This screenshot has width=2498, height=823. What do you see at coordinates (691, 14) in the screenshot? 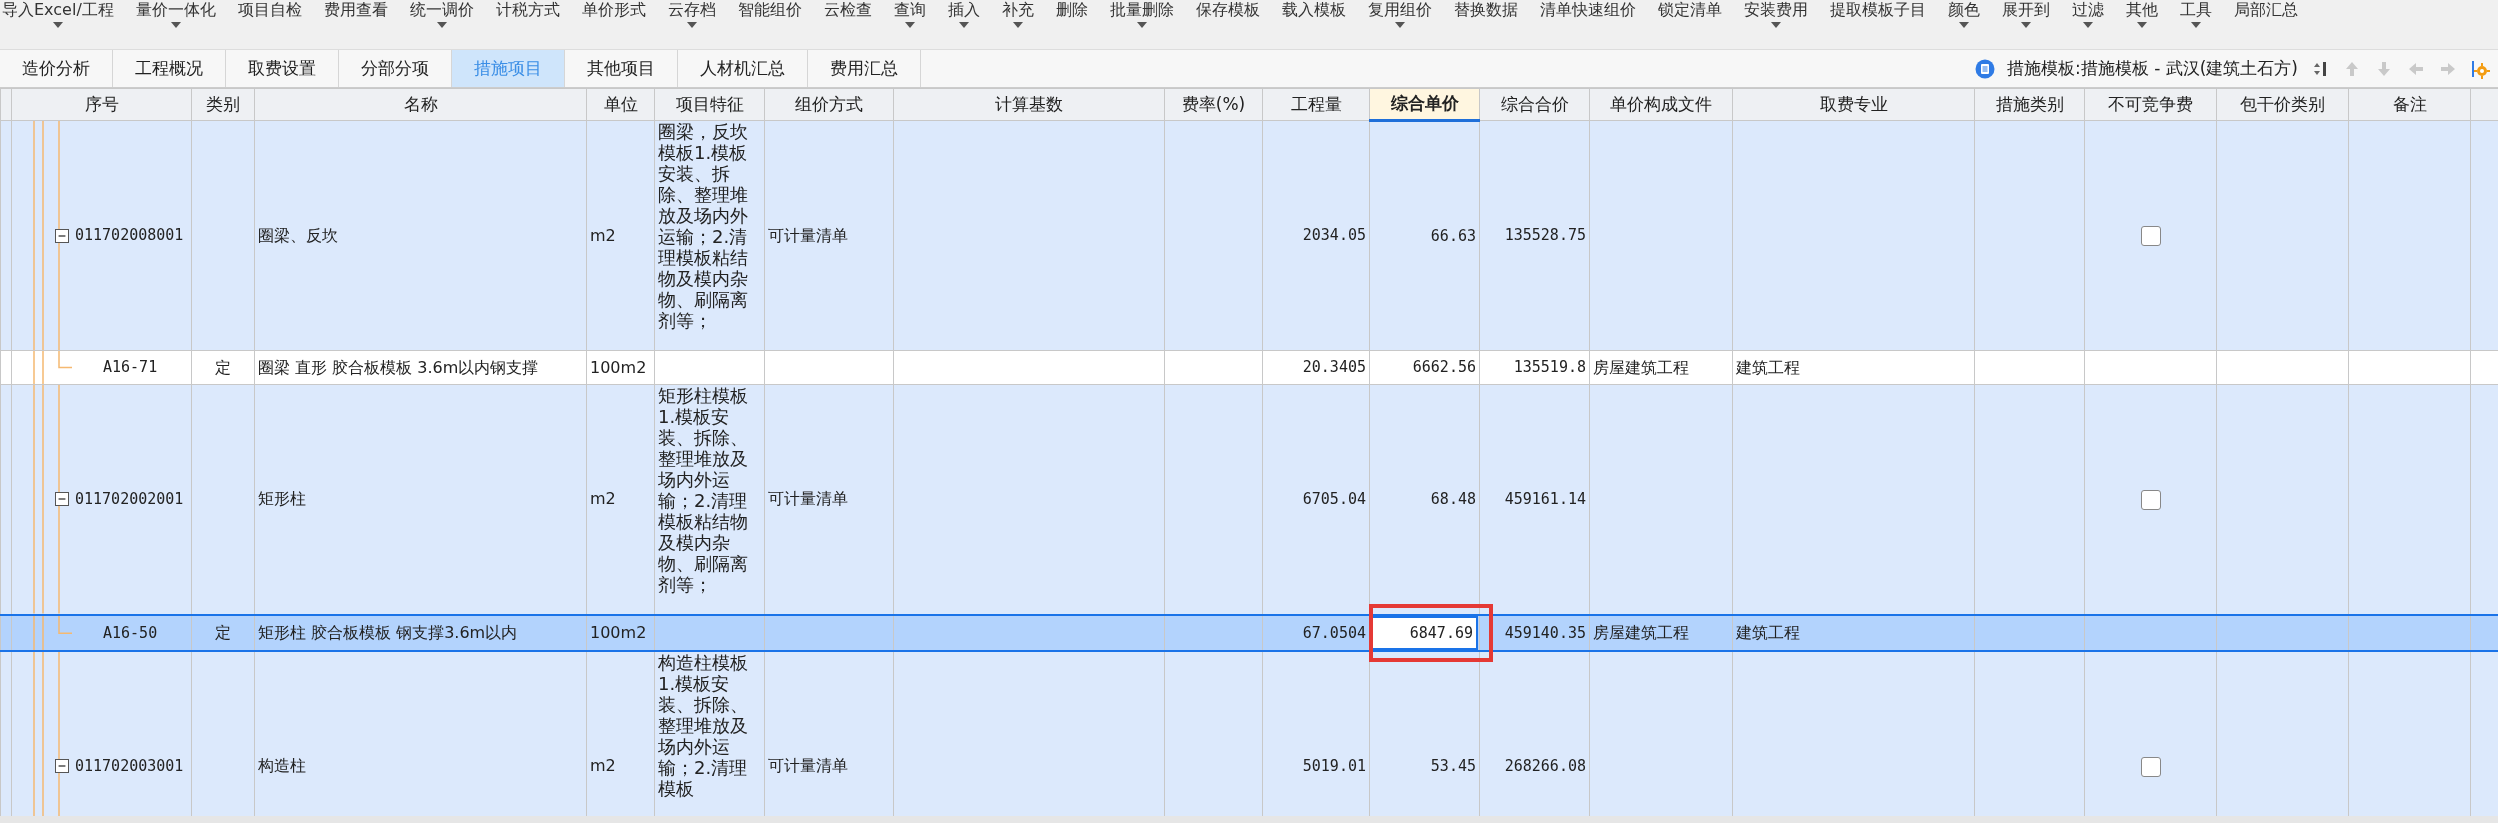
I see `toolbar-button: 云存档` at bounding box center [691, 14].